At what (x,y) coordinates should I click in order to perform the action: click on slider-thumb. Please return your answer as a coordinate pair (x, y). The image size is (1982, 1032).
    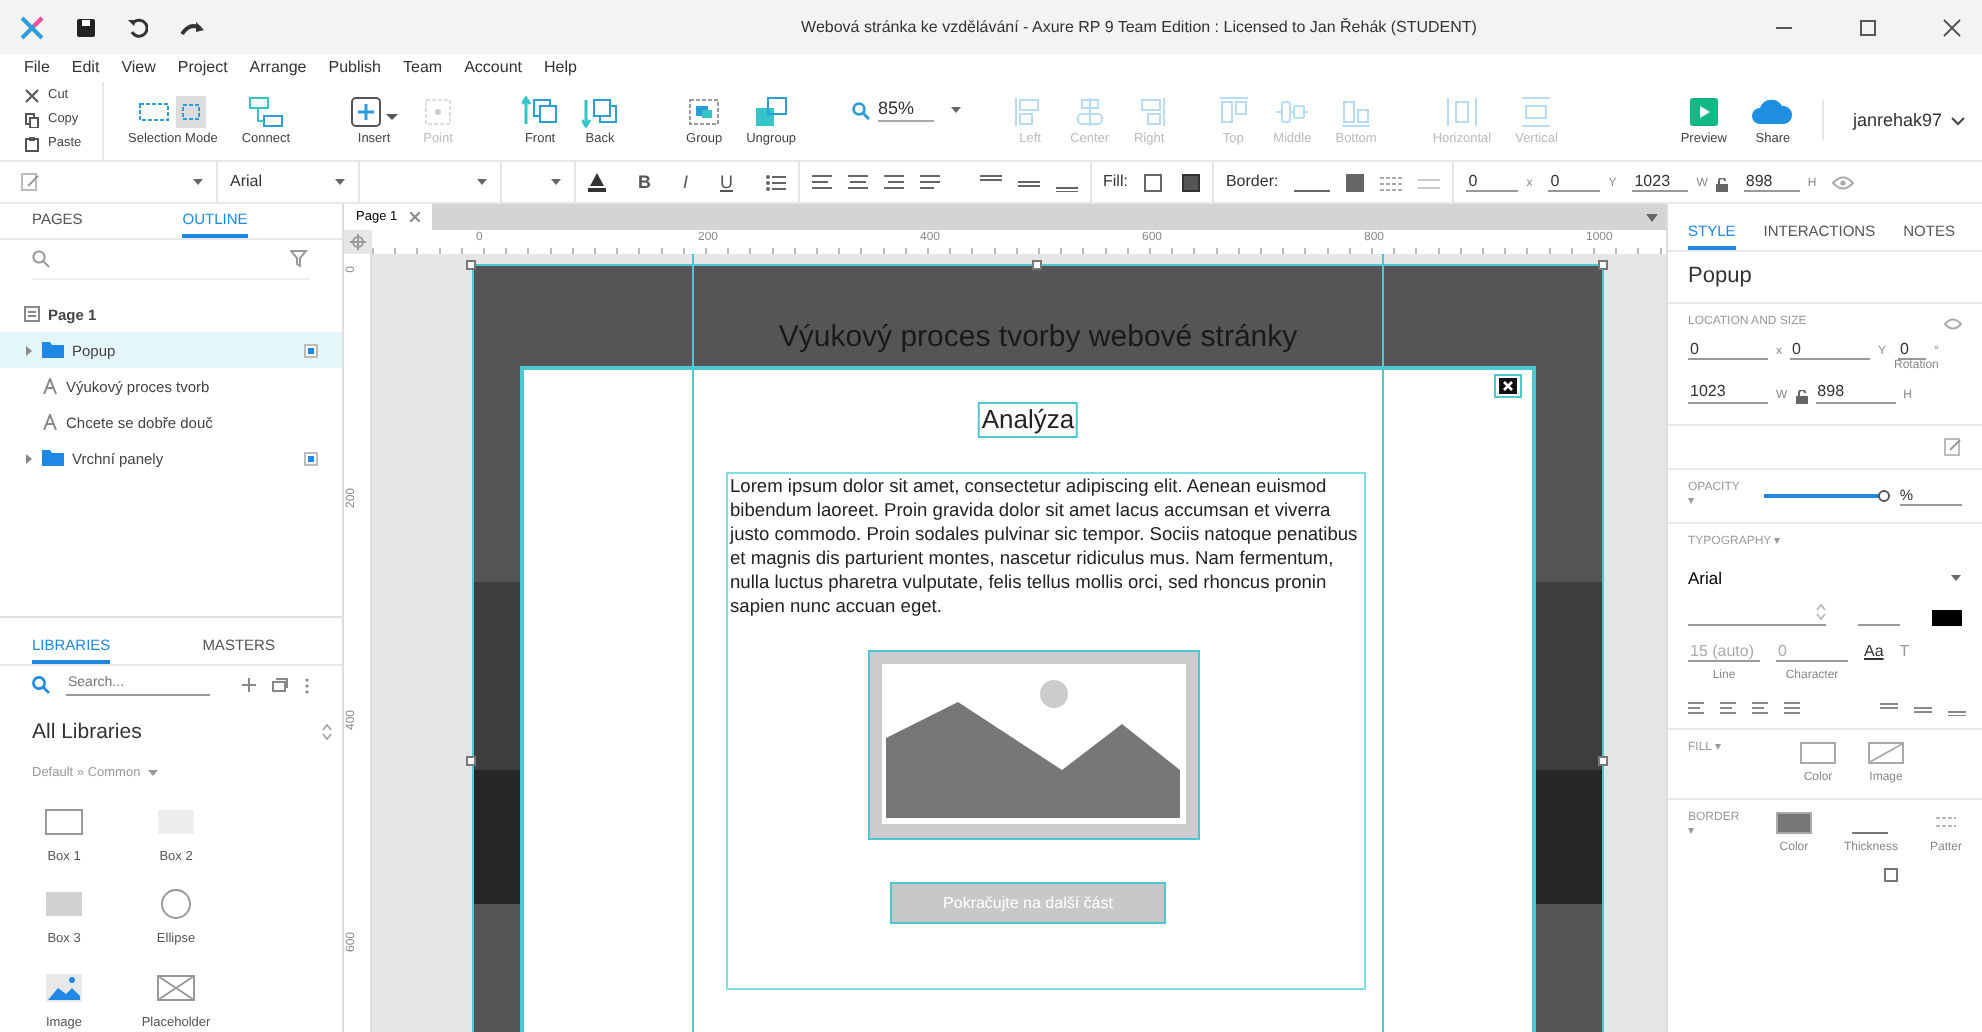
    Looking at the image, I should click on (1883, 496).